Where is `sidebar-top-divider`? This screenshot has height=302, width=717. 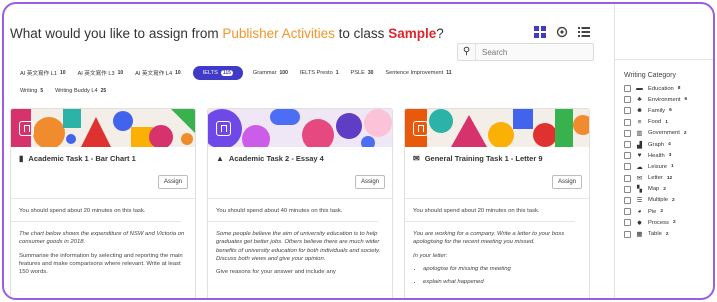
sidebar-top-divider is located at coordinates (664, 59).